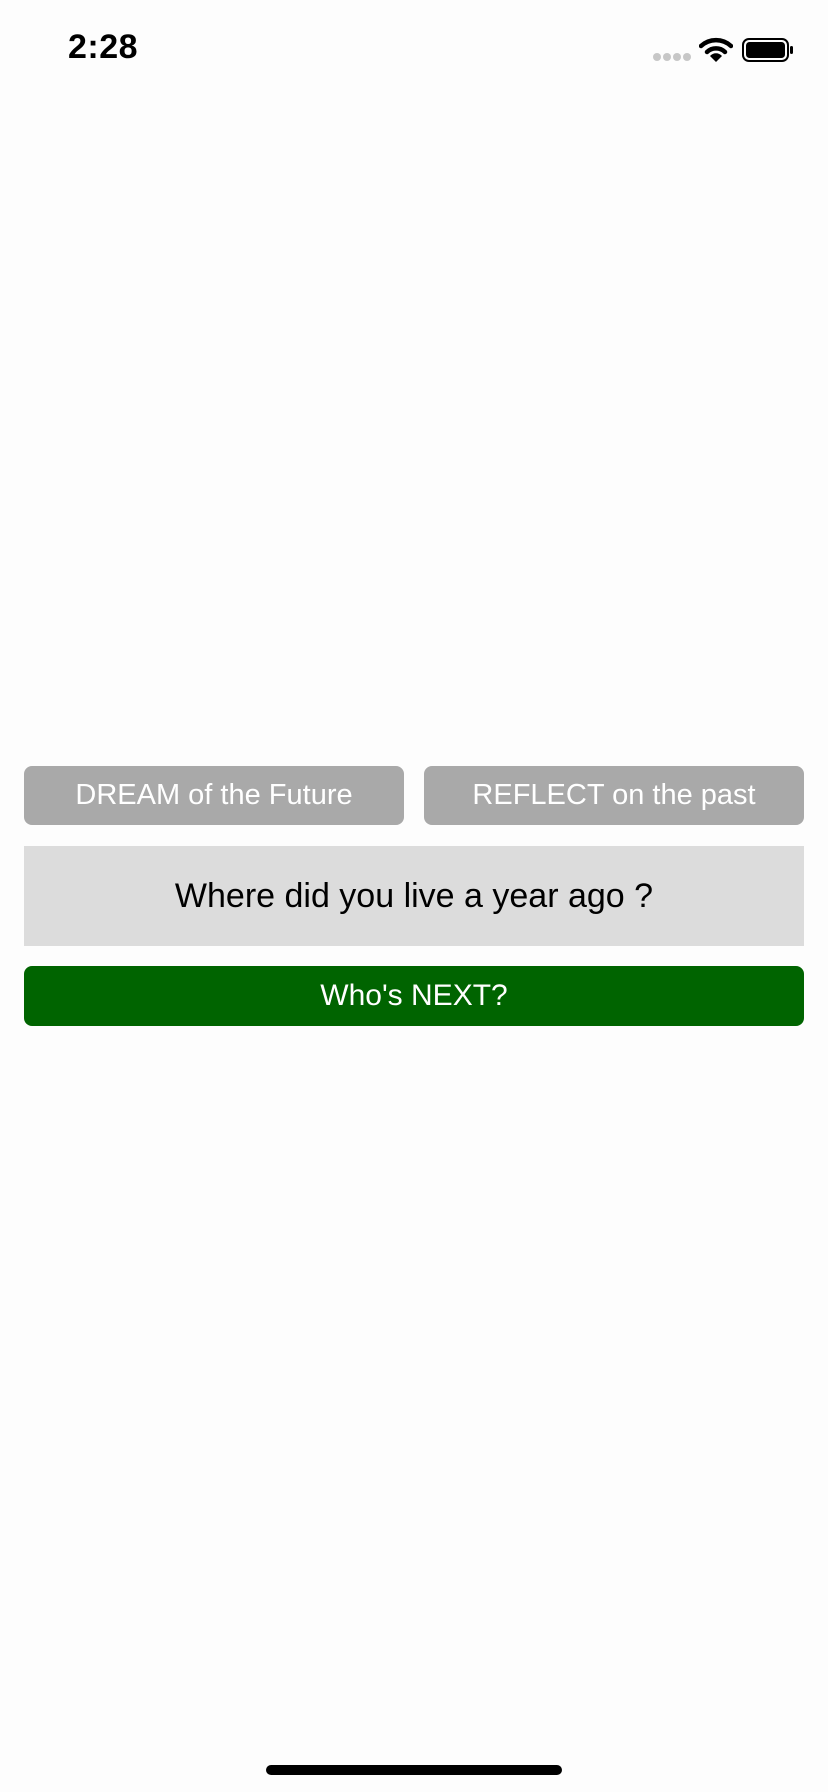  Describe the element at coordinates (716, 49) in the screenshot. I see `wifi-icon` at that location.